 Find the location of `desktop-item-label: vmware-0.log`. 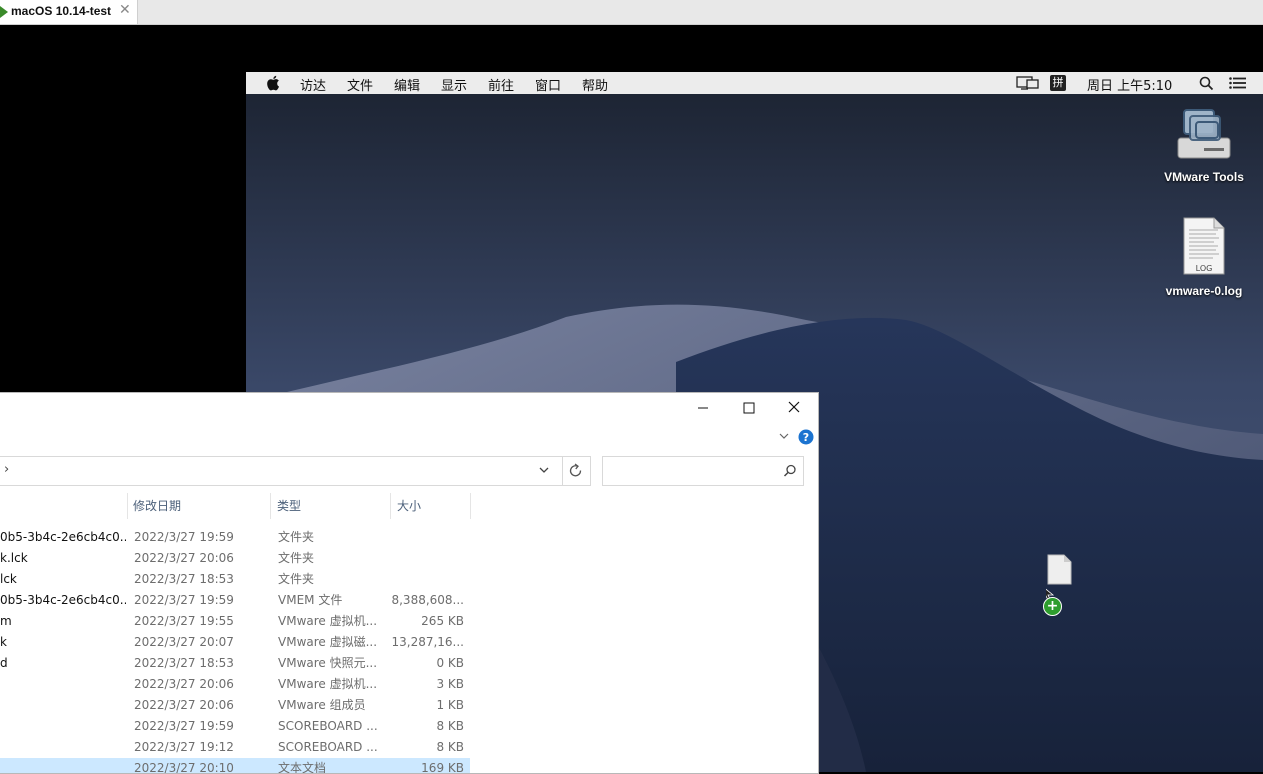

desktop-item-label: vmware-0.log is located at coordinates (1204, 291).